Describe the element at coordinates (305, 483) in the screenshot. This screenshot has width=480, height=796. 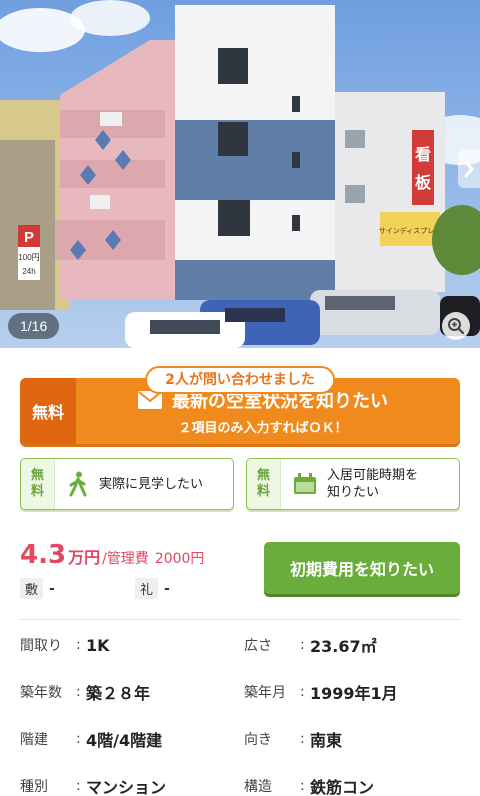
I see `calendar-icon` at that location.